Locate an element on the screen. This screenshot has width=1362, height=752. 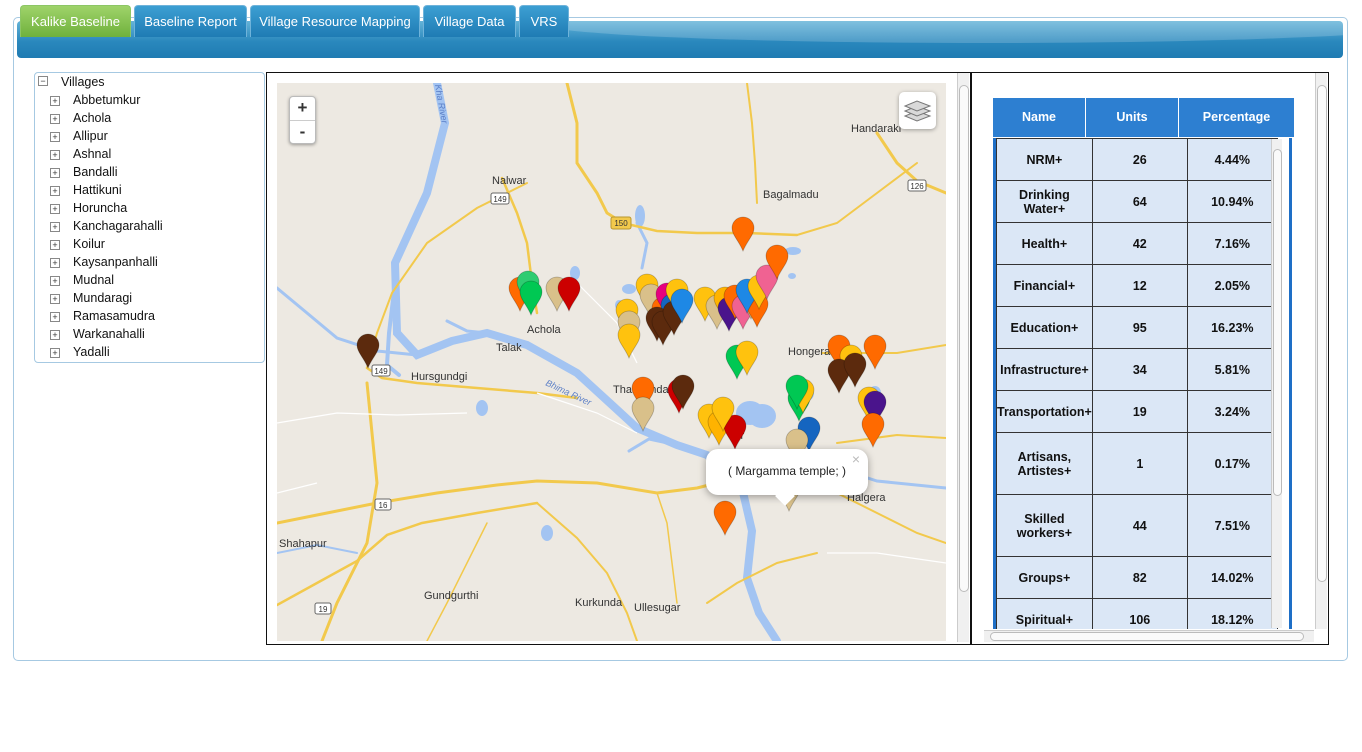
road-label: 149 is located at coordinates (381, 371).